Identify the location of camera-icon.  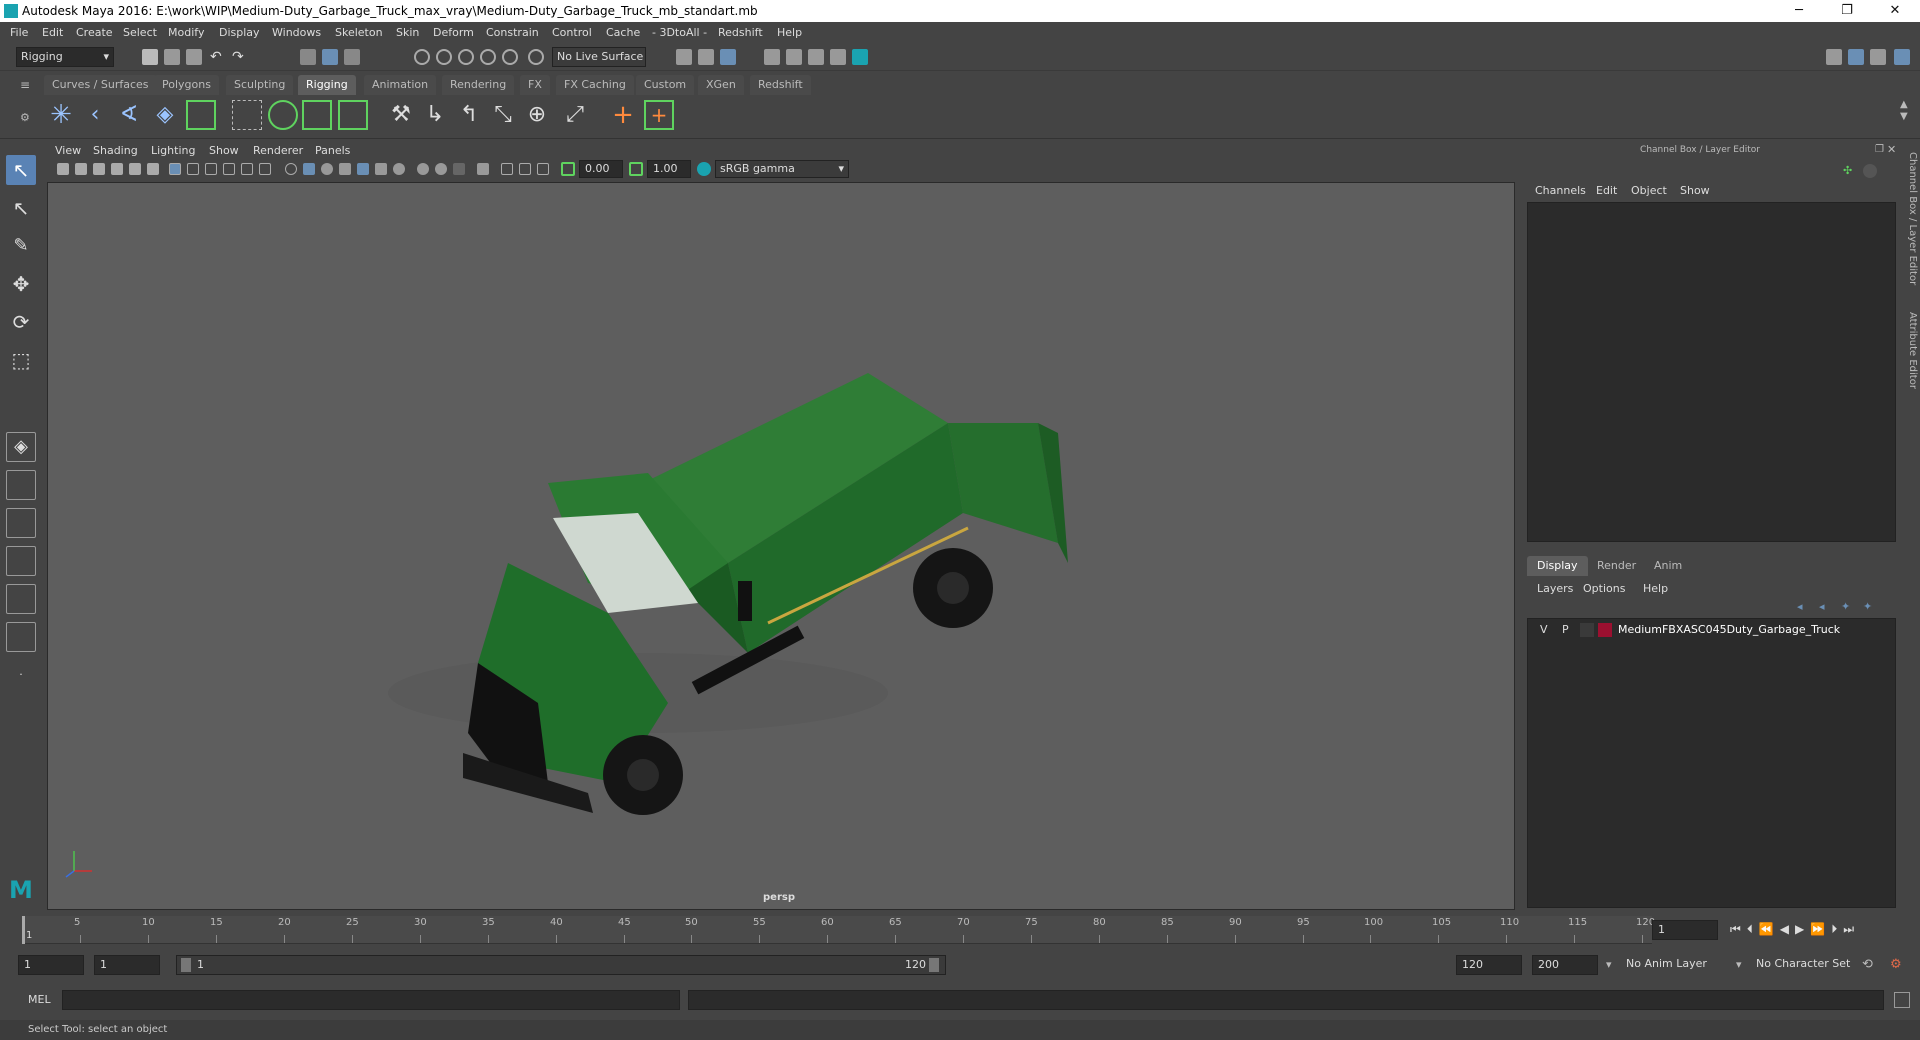
(63, 169).